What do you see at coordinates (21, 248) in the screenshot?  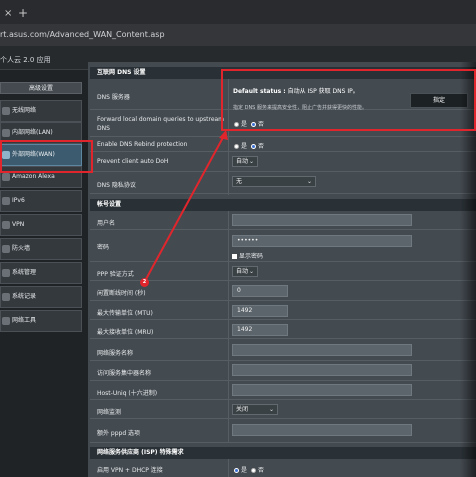 I see `sidebar-item-label: 防火墙` at bounding box center [21, 248].